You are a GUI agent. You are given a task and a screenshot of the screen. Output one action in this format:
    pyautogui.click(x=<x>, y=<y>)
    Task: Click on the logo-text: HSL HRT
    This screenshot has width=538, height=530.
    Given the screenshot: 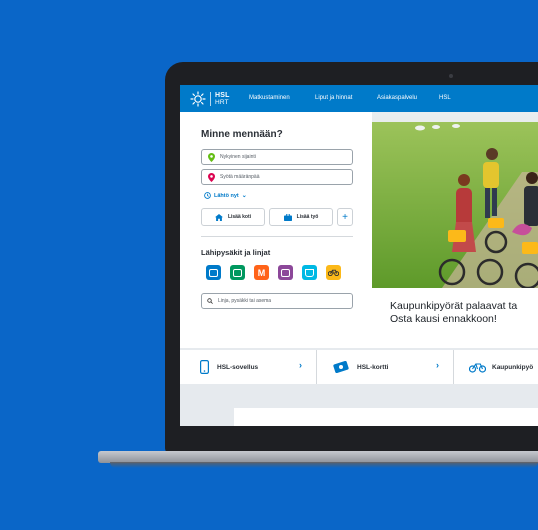 What is the action you would take?
    pyautogui.click(x=222, y=99)
    